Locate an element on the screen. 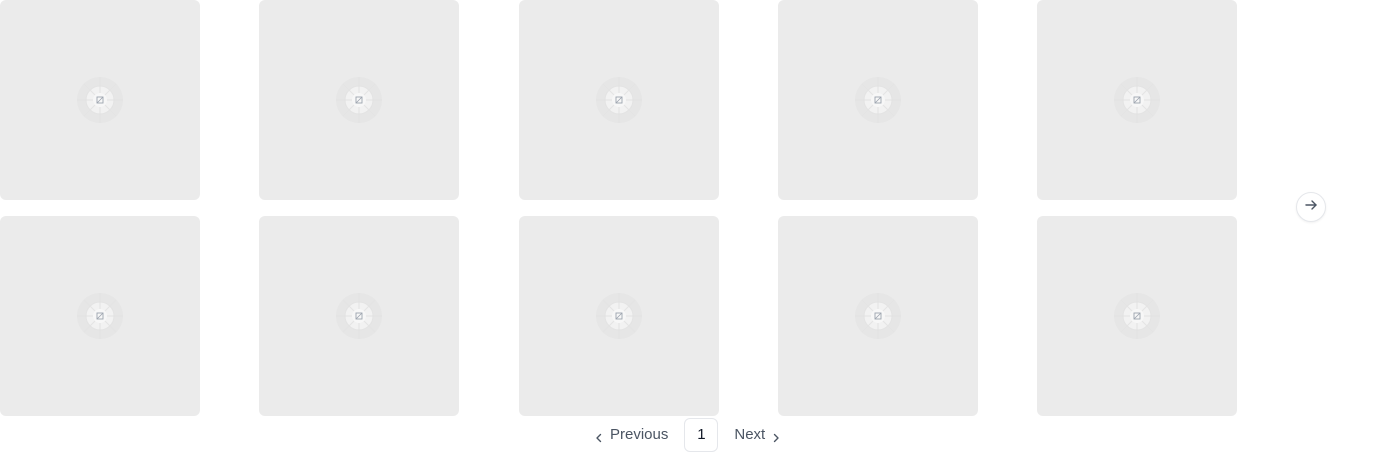 The height and width of the screenshot is (452, 1376). carousel-next-button is located at coordinates (1311, 207).